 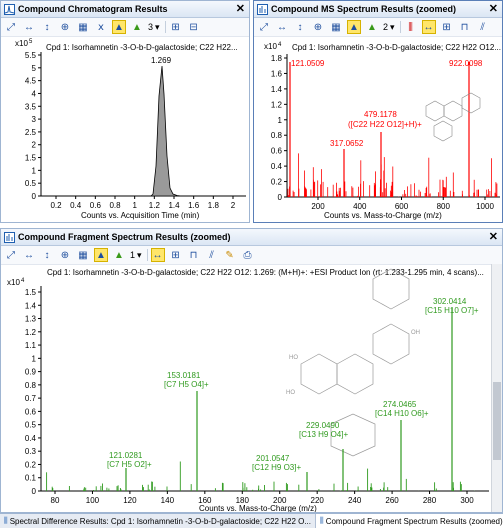 I want to click on chromatogram-title-bar: Compound Chromatogram Results ✕, so click(x=125, y=9).